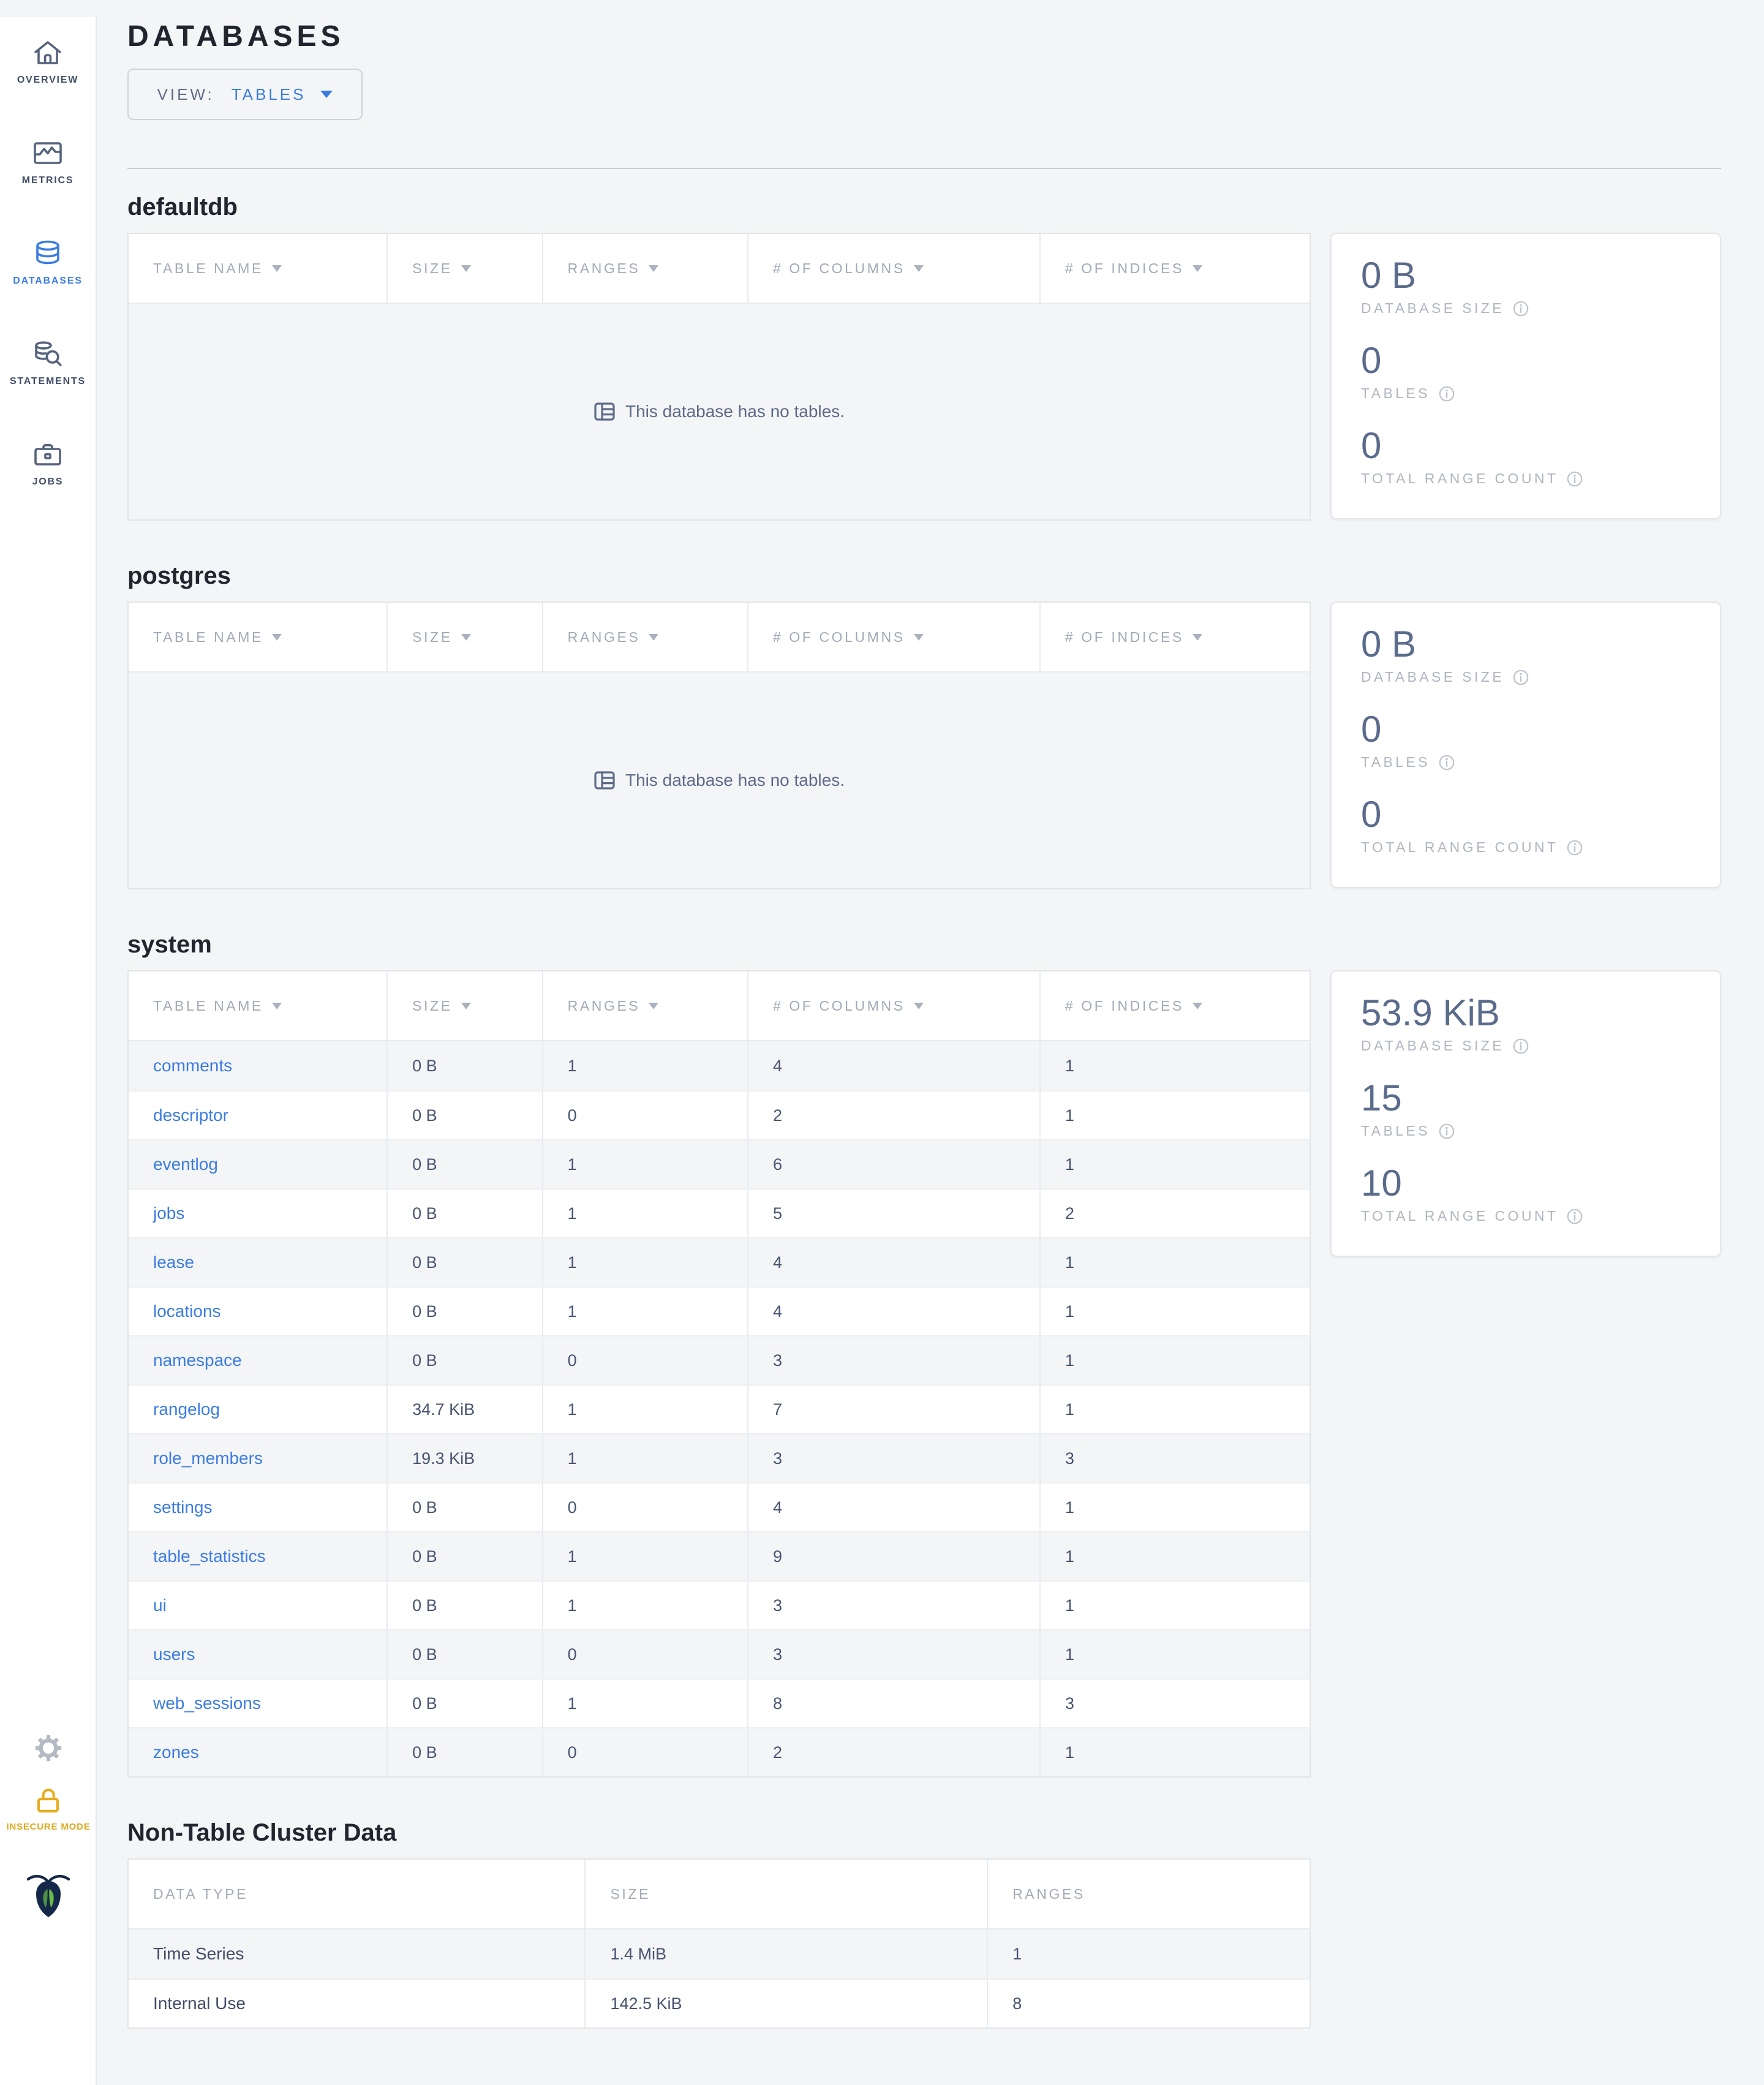 The image size is (1764, 2085). Describe the element at coordinates (48, 482) in the screenshot. I see `sidebar-item-label: JOBS` at that location.